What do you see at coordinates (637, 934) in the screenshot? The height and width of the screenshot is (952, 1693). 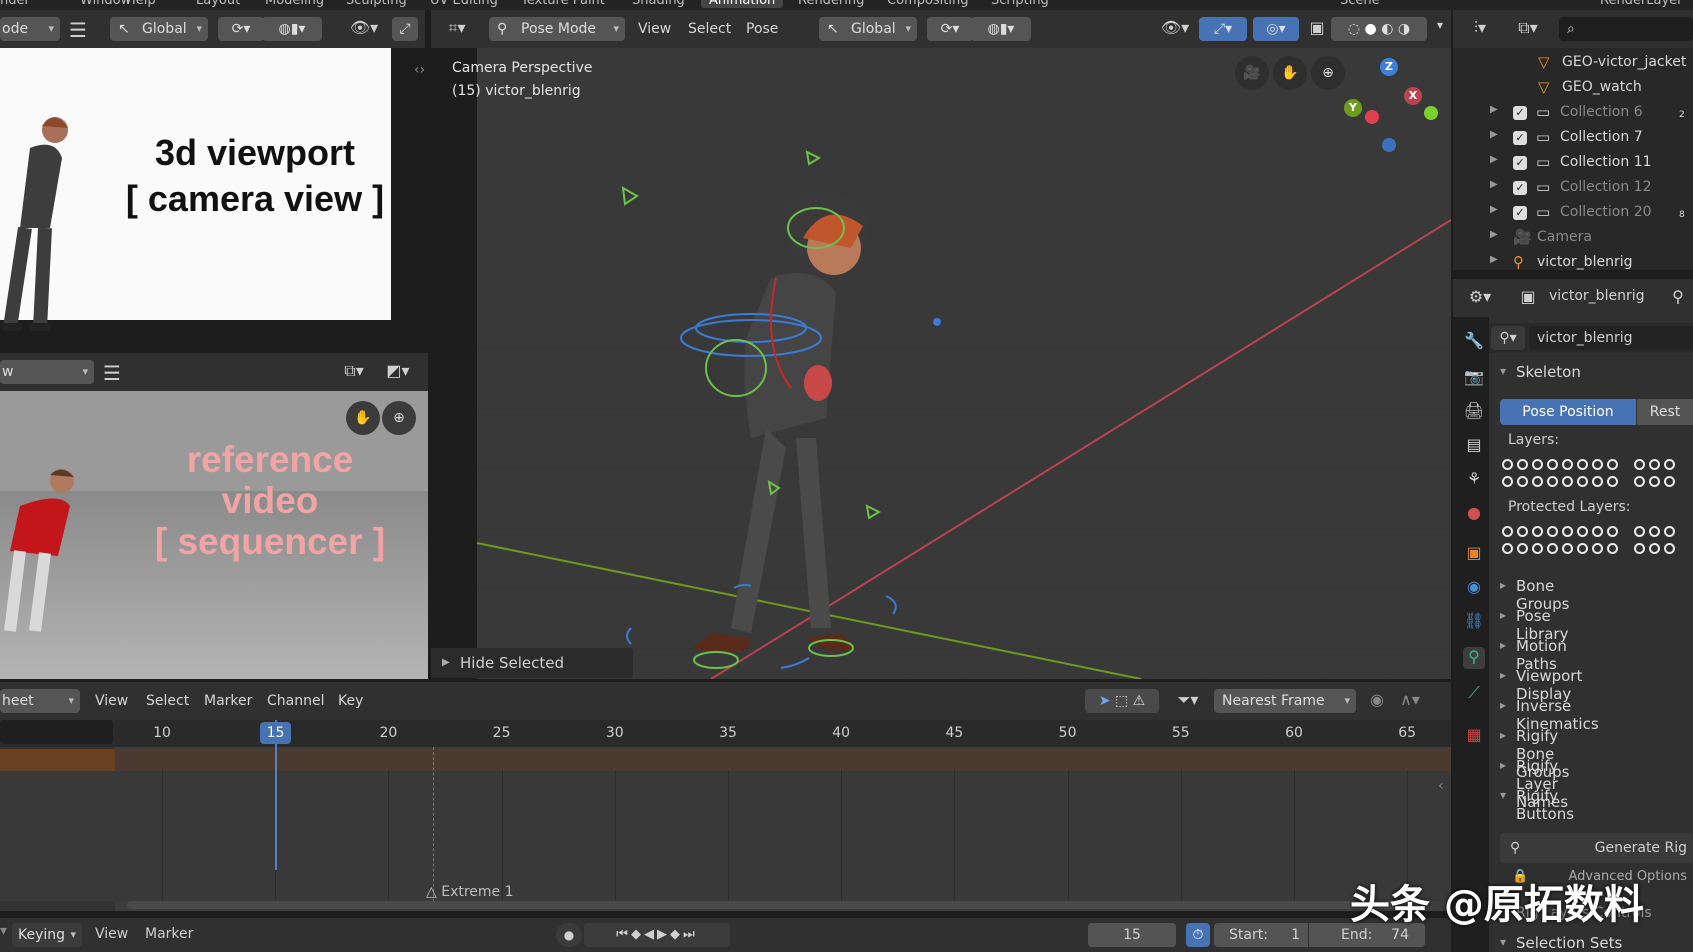 I see `prev-keyframe-icon: ◆` at bounding box center [637, 934].